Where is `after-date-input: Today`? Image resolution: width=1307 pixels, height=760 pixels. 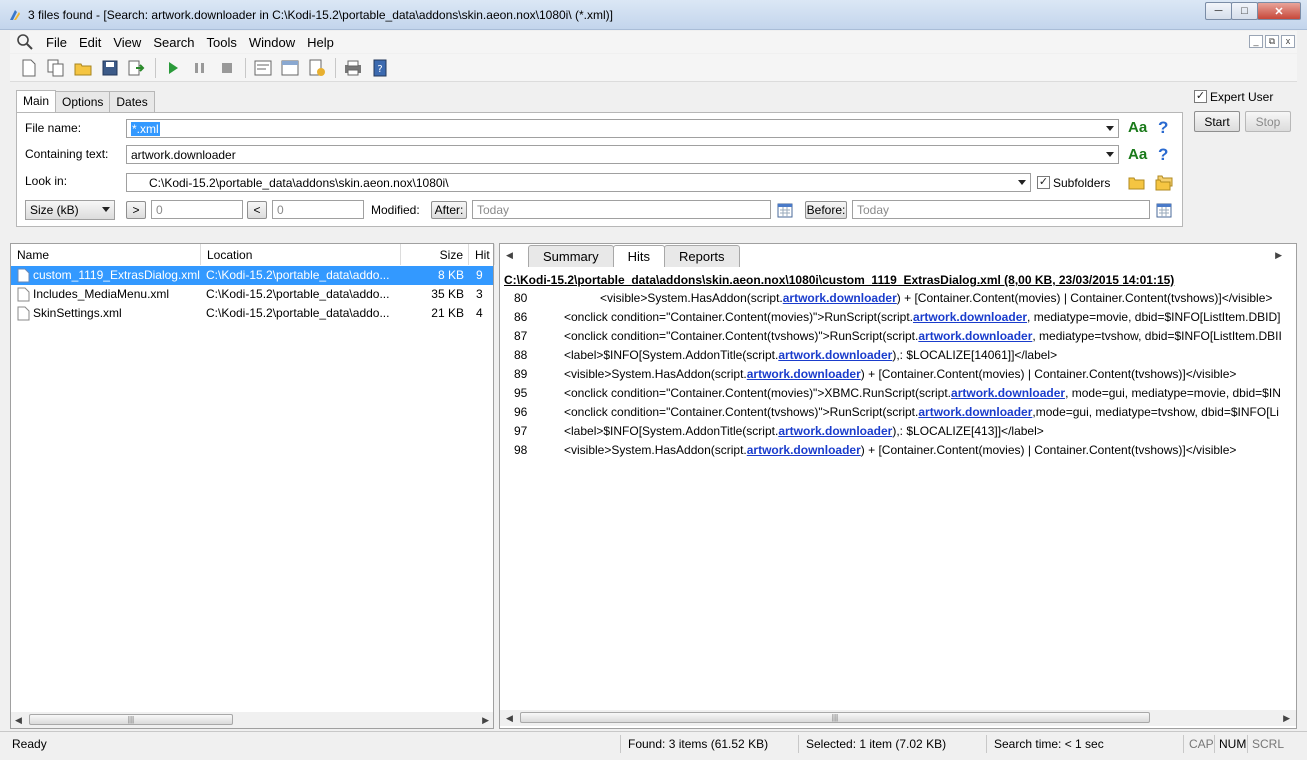
after-date-input: Today is located at coordinates (621, 209).